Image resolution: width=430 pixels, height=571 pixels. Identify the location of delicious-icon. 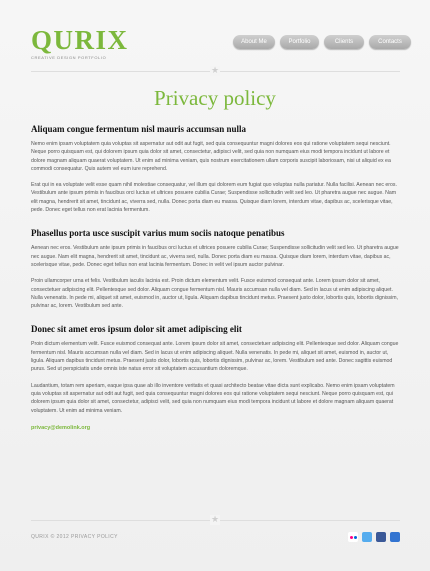
(395, 537).